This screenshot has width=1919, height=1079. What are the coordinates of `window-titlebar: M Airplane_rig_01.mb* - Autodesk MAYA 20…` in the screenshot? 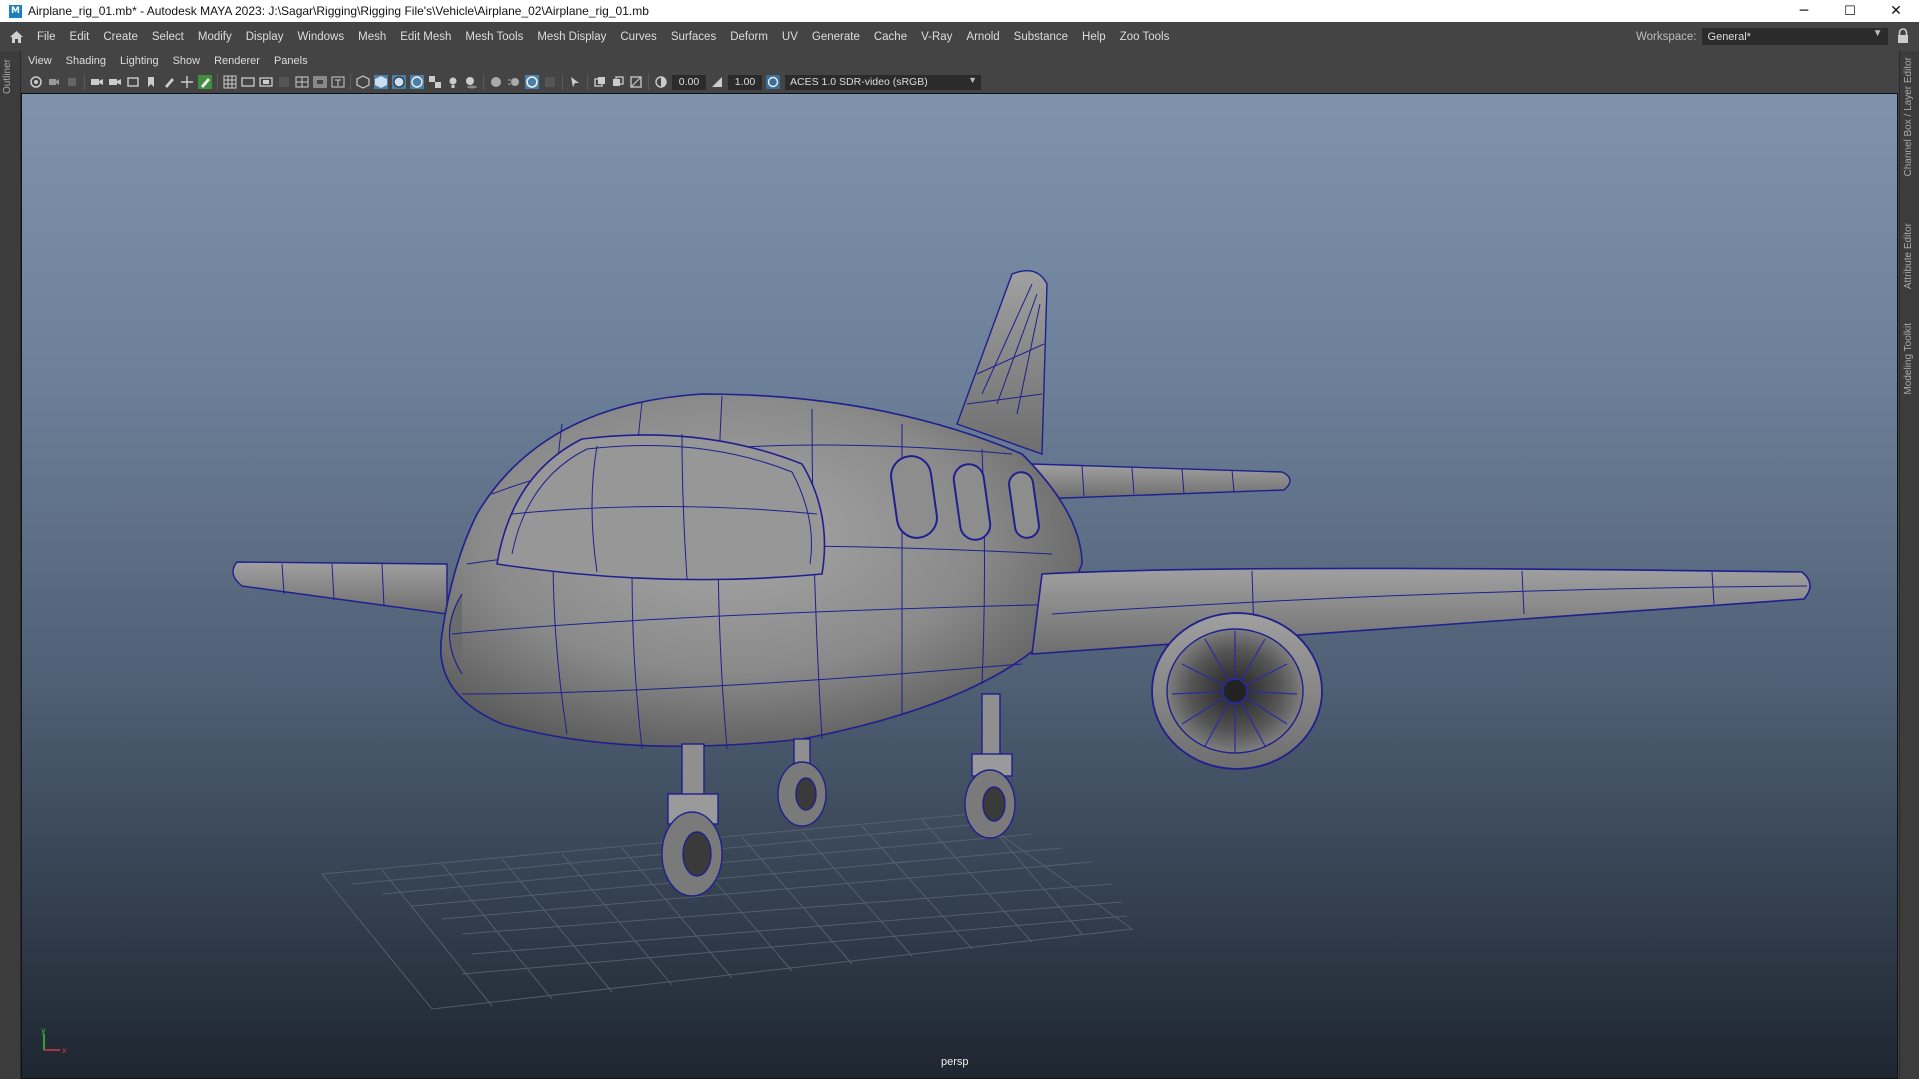 It's located at (959, 11).